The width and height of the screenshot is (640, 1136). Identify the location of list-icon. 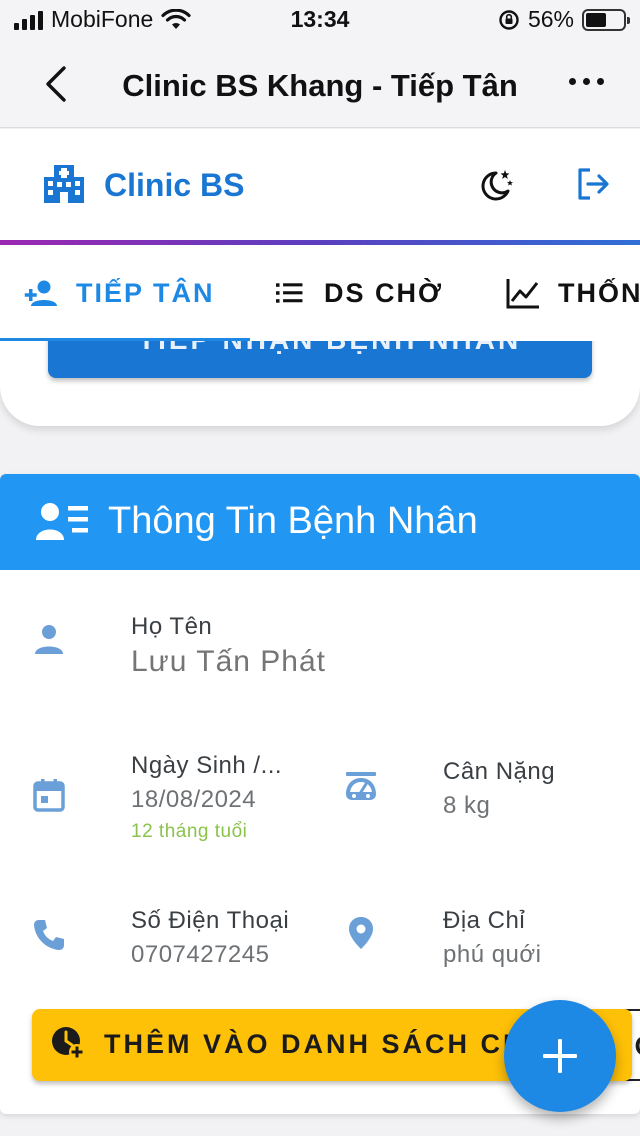
(289, 293).